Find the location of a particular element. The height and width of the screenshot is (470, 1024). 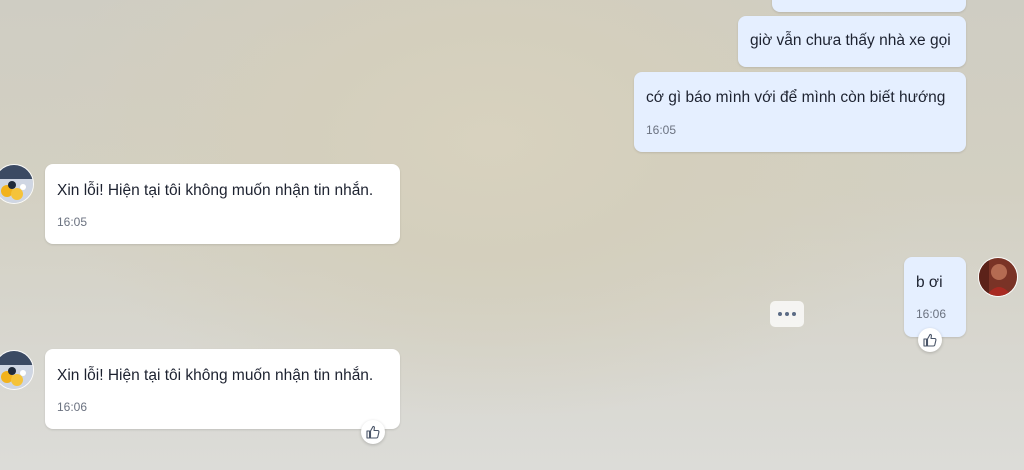

more-options-button is located at coordinates (787, 314).